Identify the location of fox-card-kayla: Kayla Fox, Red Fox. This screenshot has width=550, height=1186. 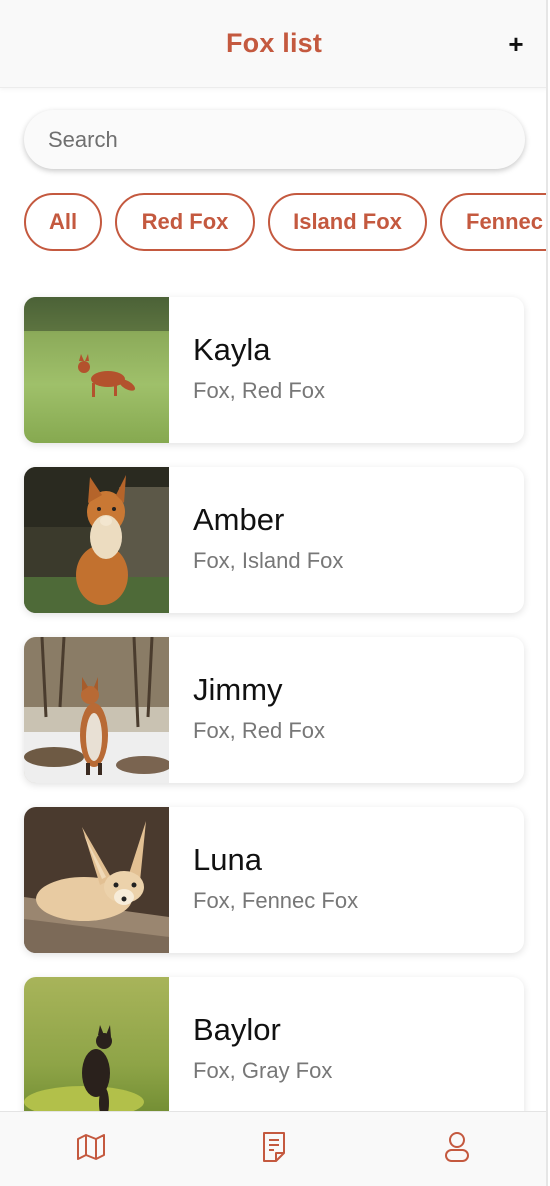
(274, 370).